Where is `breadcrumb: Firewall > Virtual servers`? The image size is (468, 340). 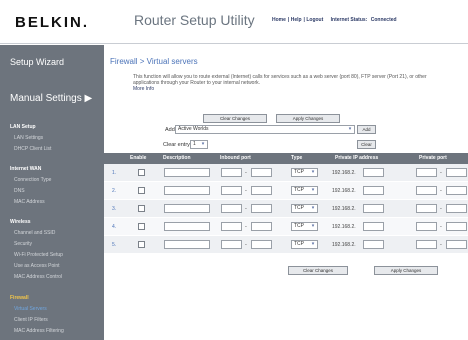 breadcrumb: Firewall > Virtual servers is located at coordinates (154, 61).